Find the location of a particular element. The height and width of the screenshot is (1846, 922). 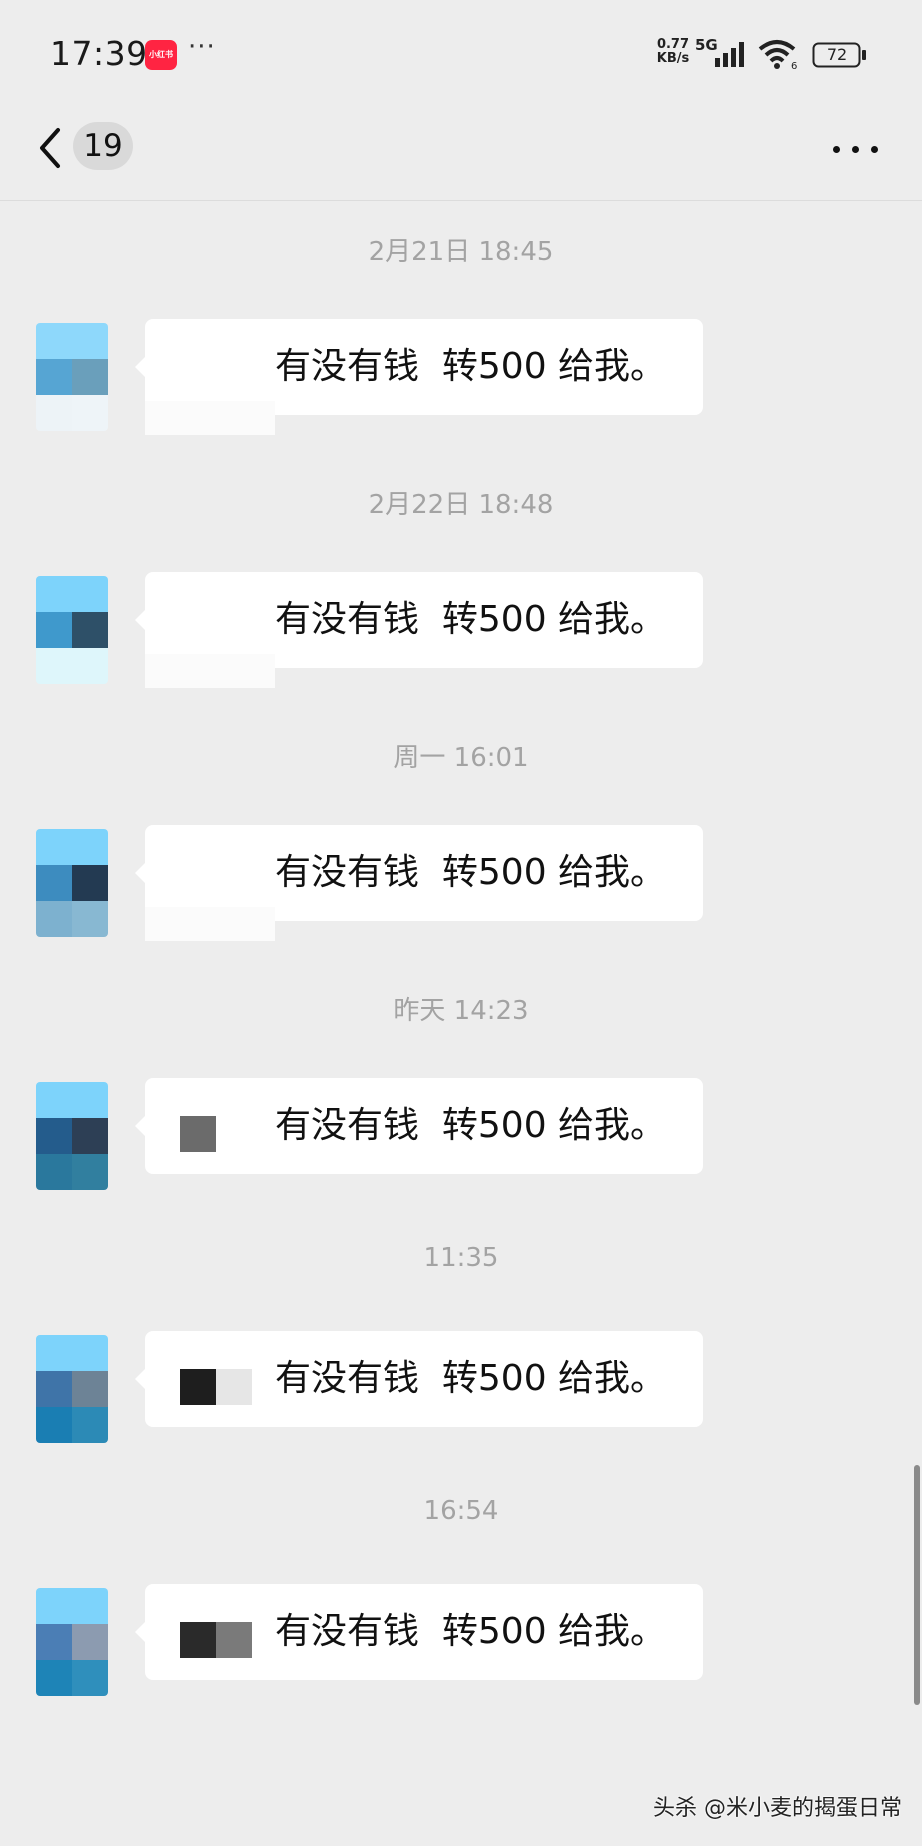

scrollbar is located at coordinates (917, 1585).